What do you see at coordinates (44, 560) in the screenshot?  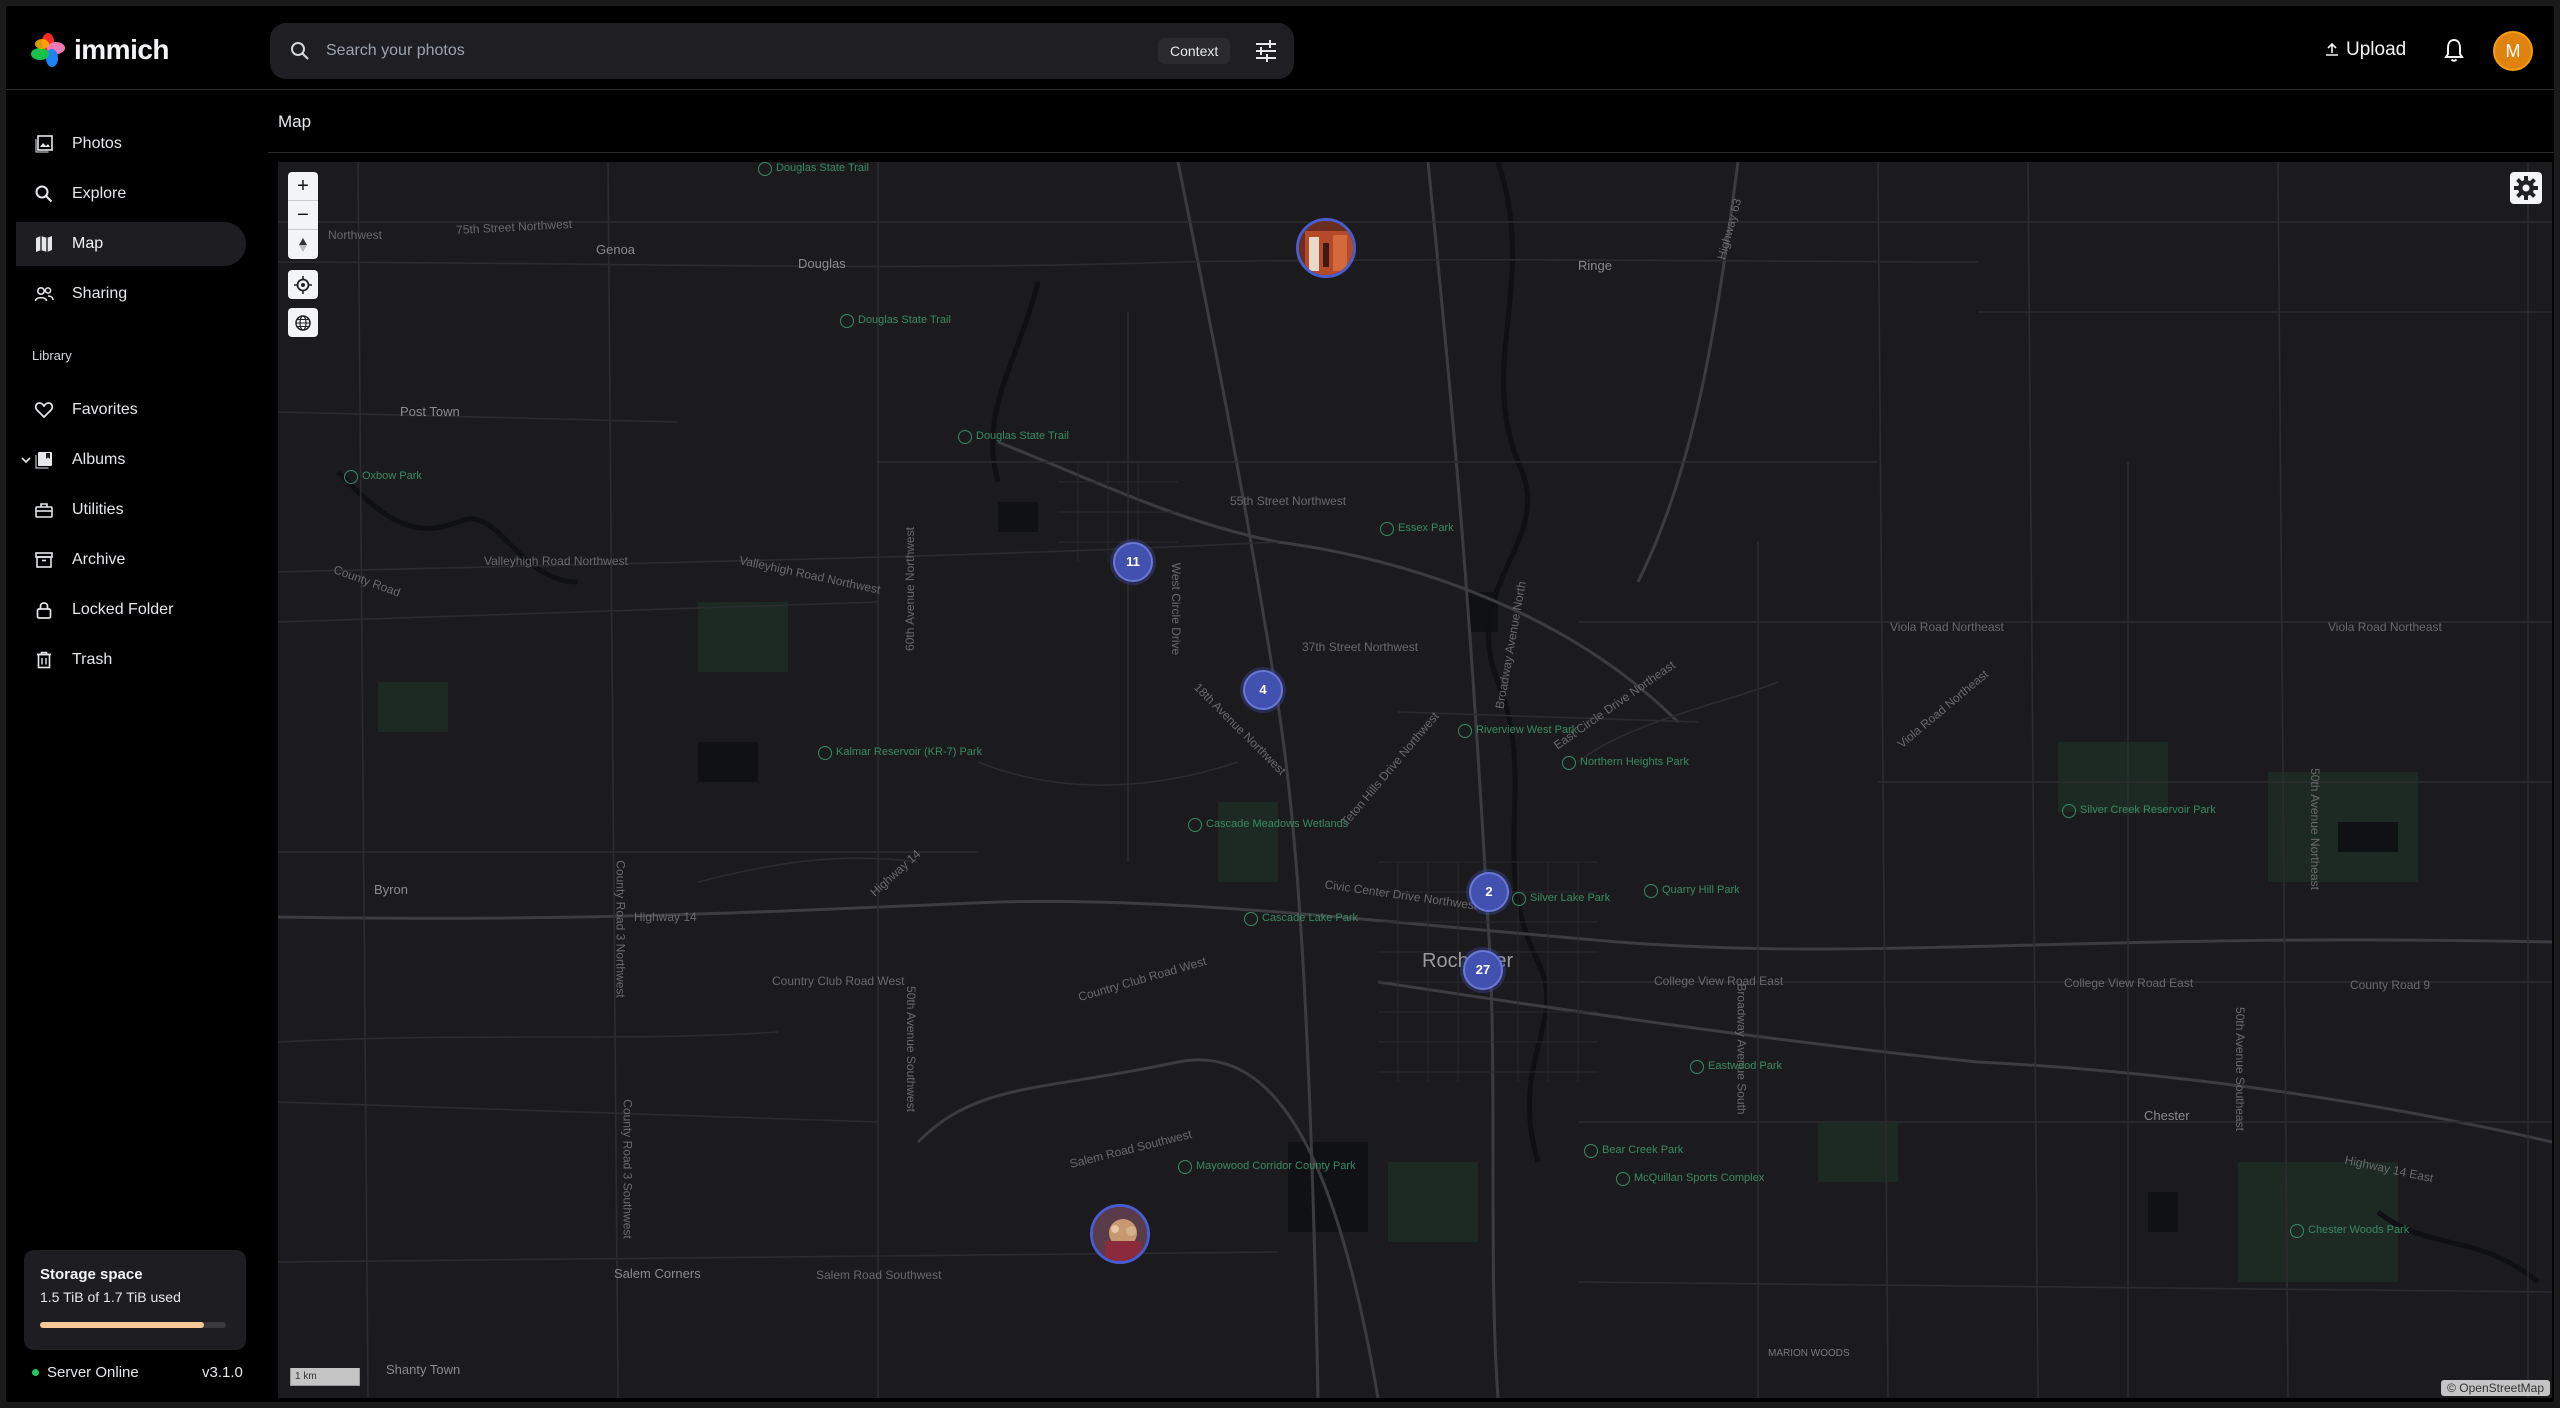 I see `archive-icon` at bounding box center [44, 560].